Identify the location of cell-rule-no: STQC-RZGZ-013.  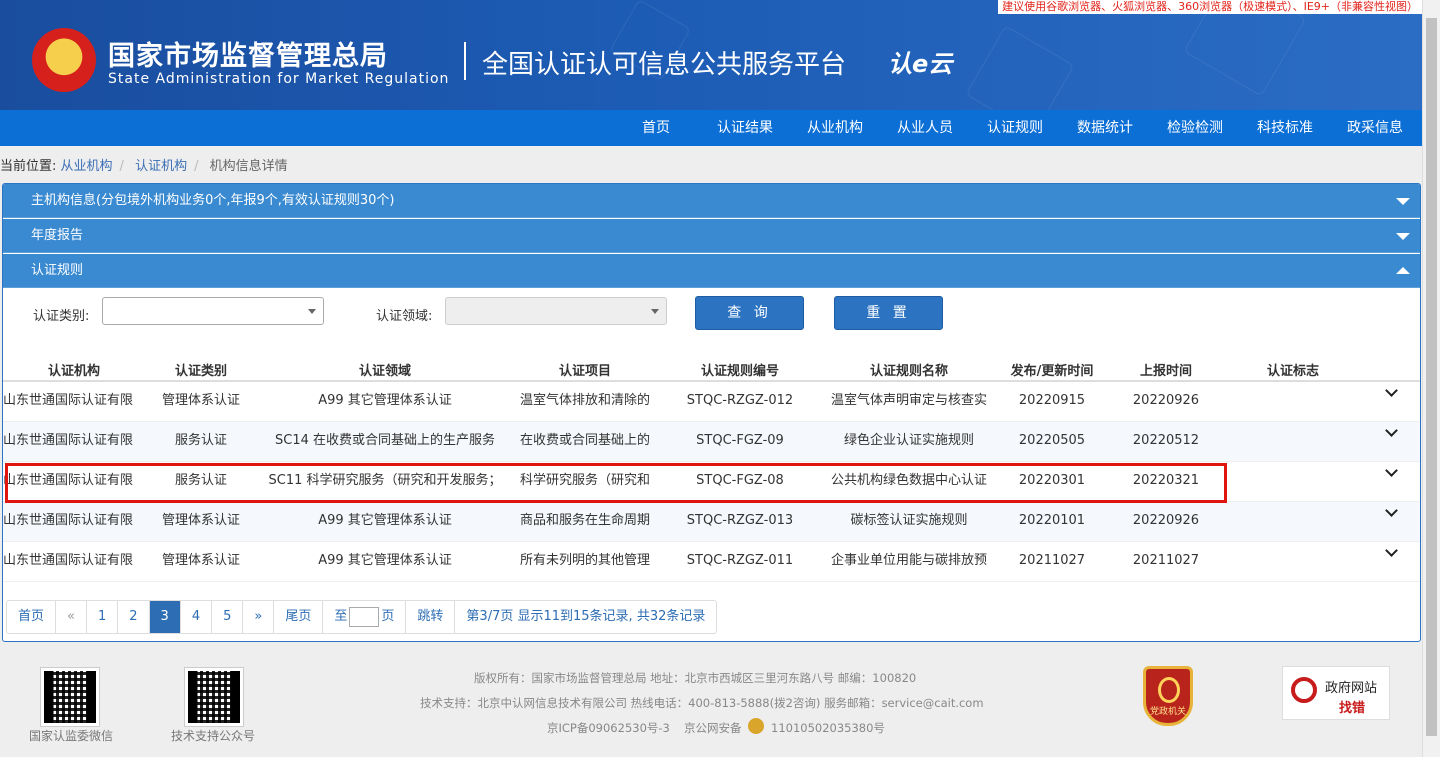
(740, 520).